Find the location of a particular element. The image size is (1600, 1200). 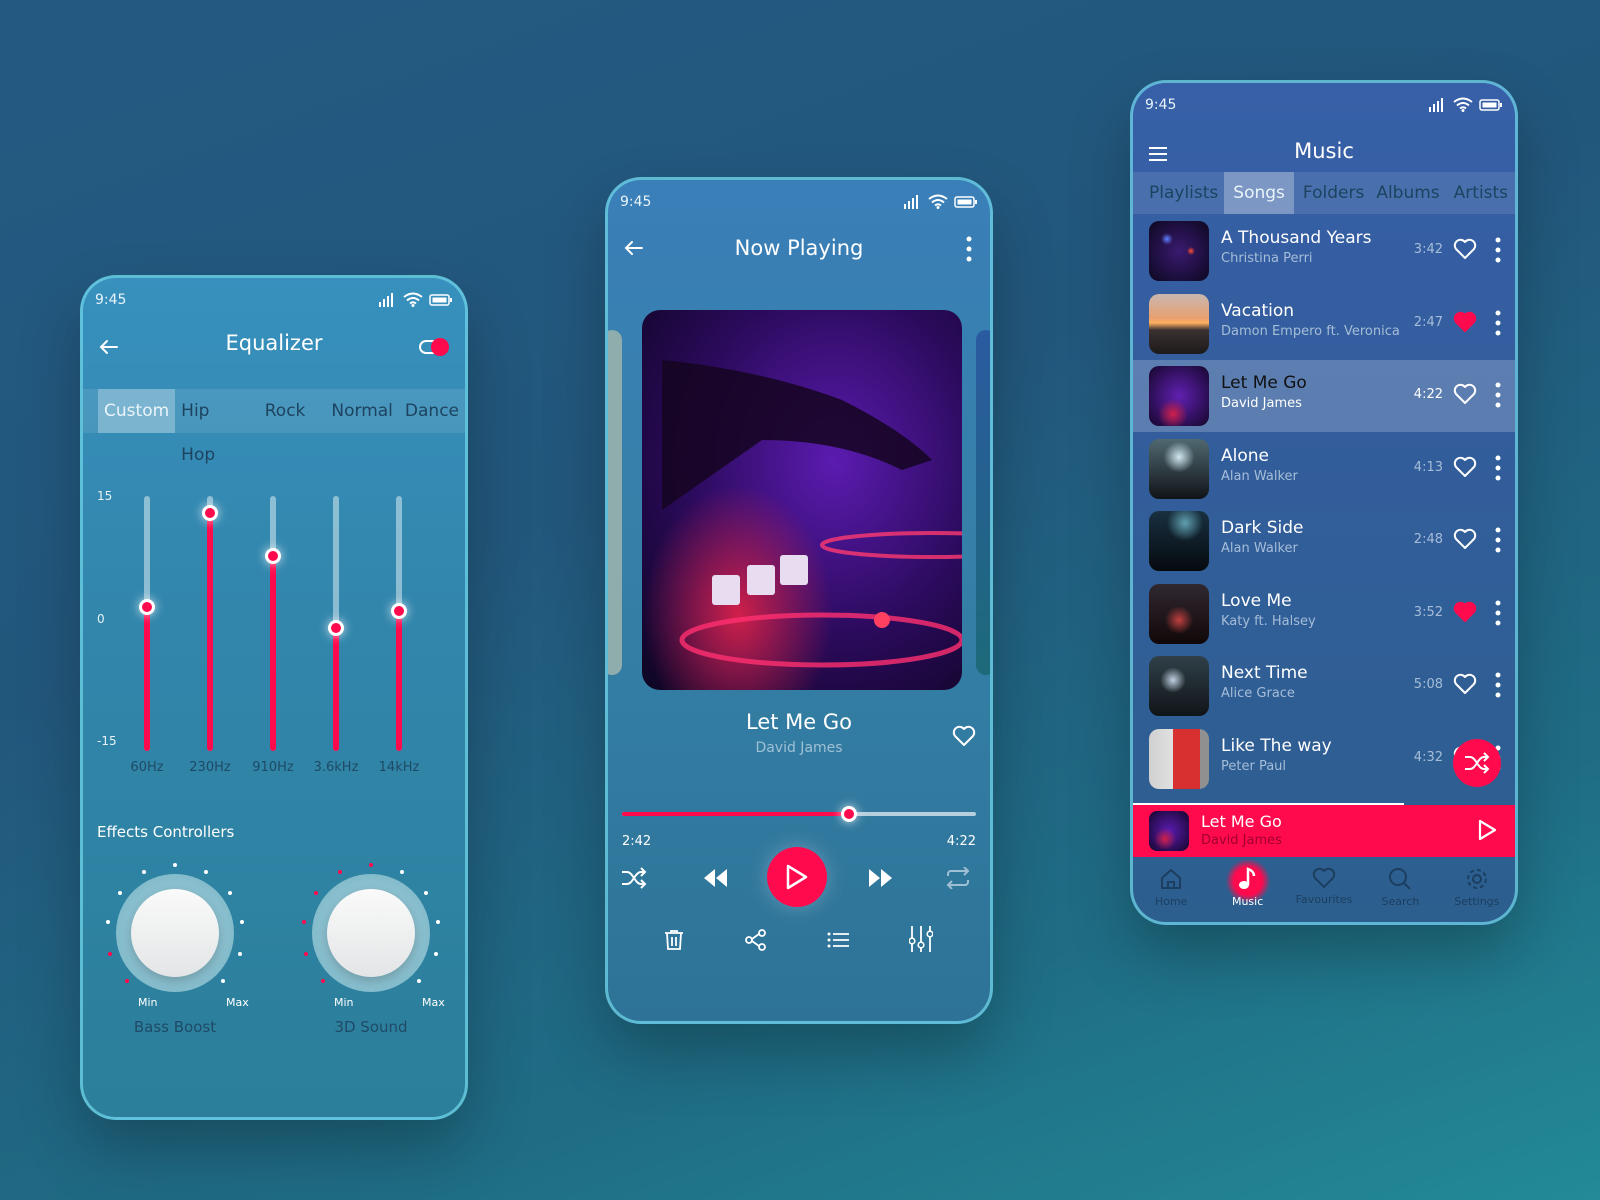

song-row: Alone Alan Walker 4:13 is located at coordinates (1324, 469).